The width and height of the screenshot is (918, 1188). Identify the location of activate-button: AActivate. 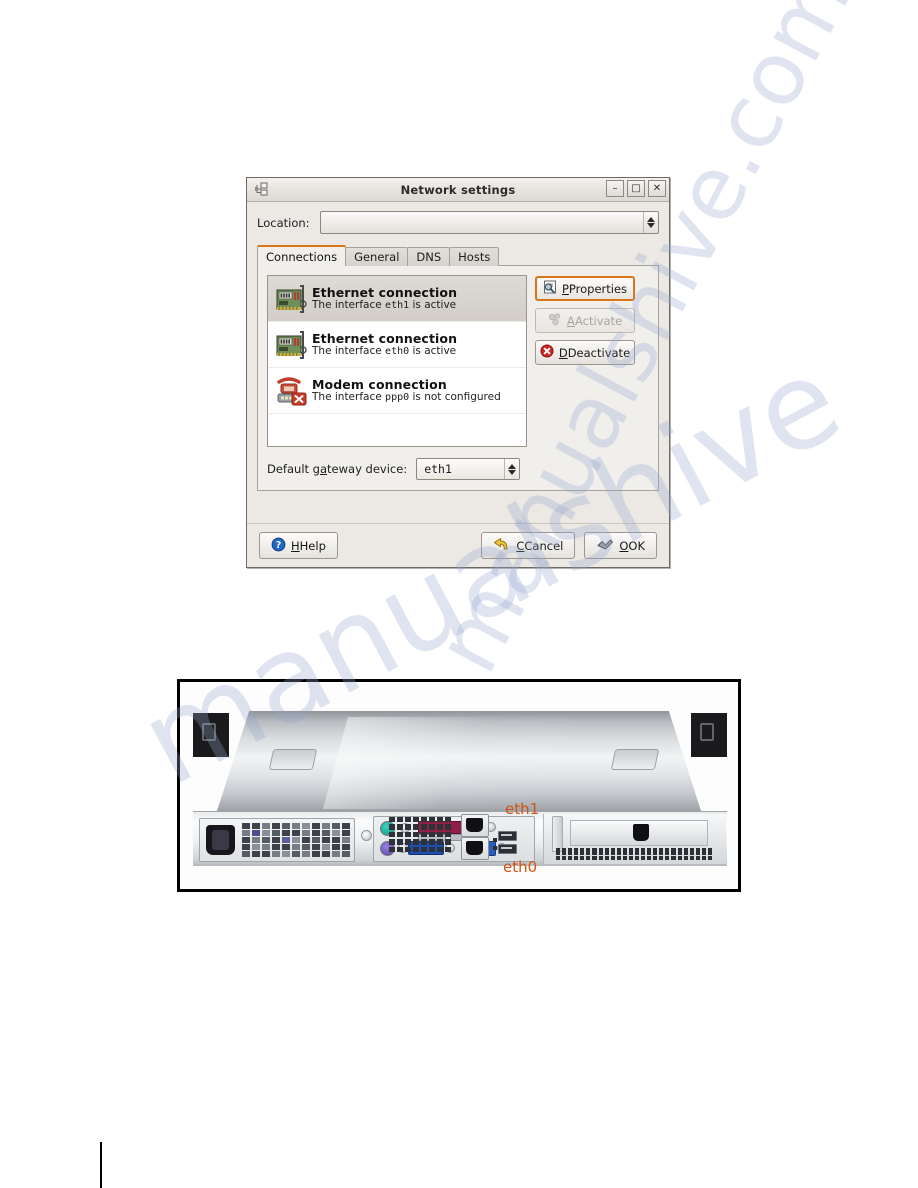
(585, 320).